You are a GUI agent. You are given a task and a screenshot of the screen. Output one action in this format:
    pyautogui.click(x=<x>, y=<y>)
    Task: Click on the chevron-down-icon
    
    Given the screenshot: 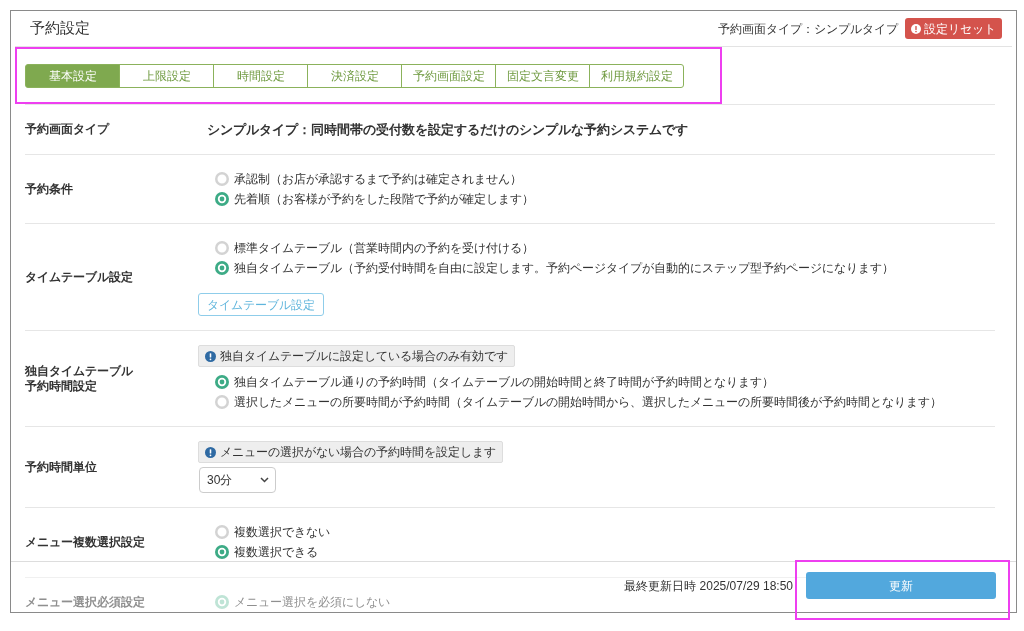 What is the action you would take?
    pyautogui.click(x=264, y=480)
    